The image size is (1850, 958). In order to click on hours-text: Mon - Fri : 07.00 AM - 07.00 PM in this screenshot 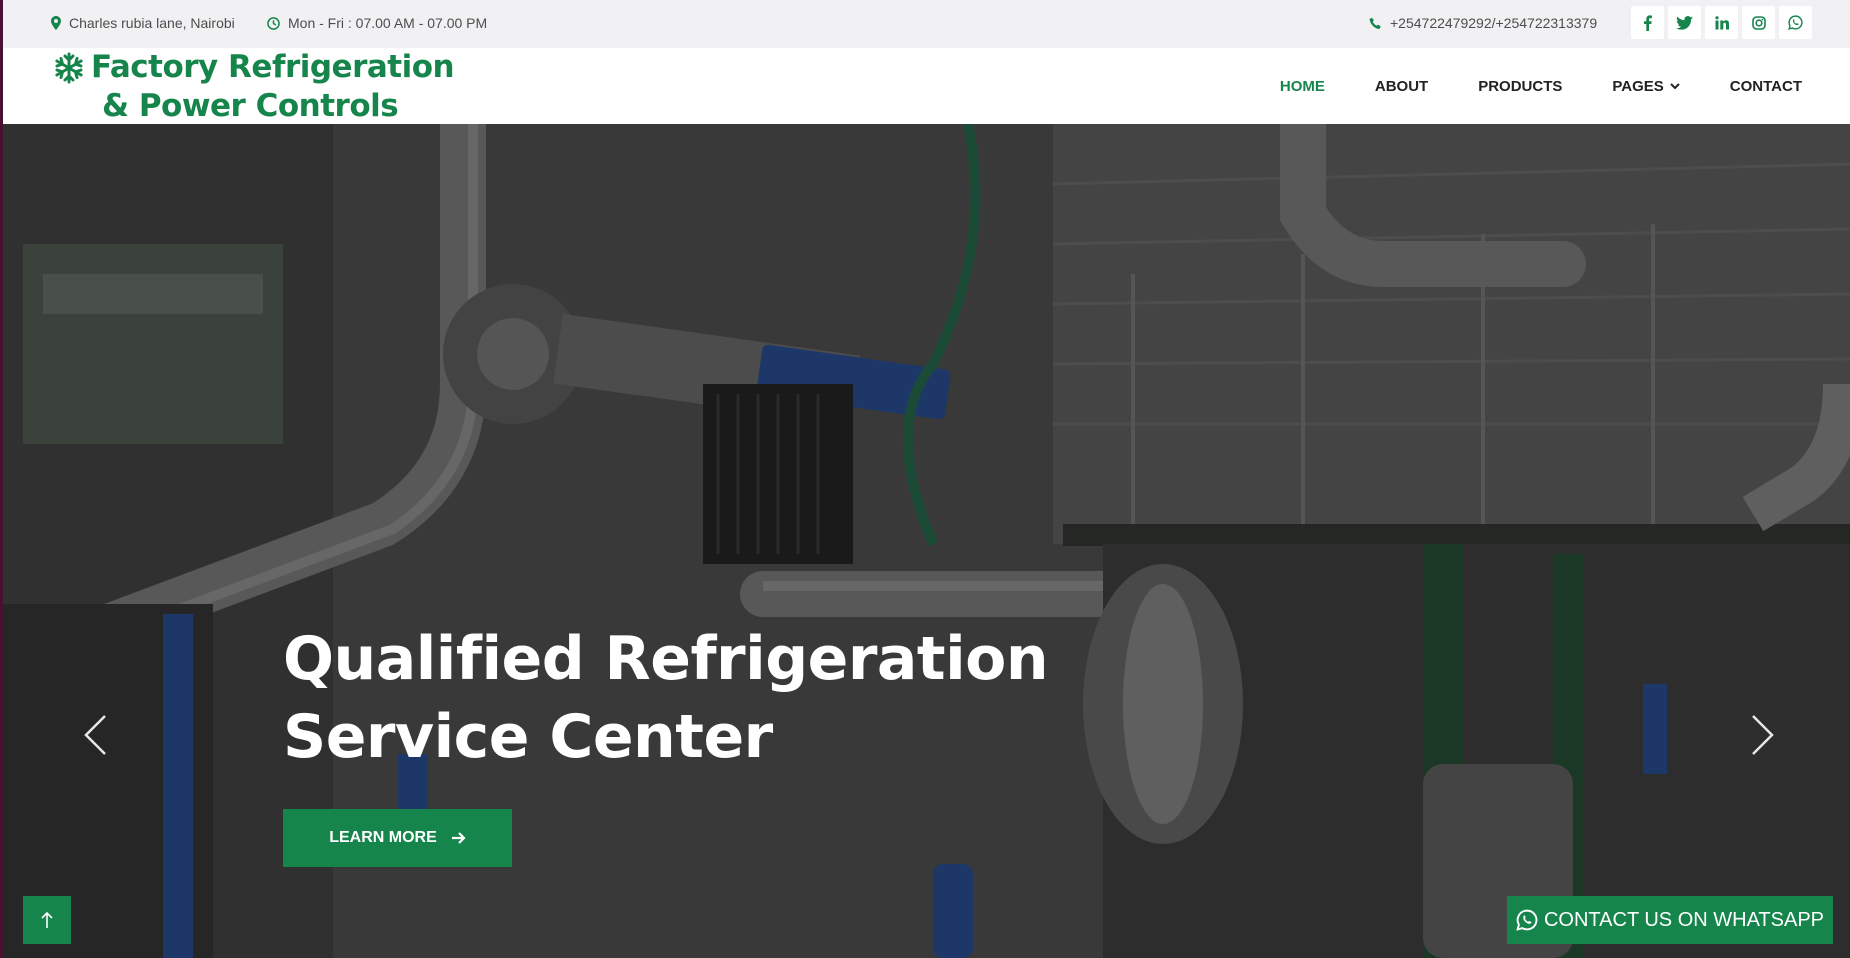, I will do `click(388, 23)`.